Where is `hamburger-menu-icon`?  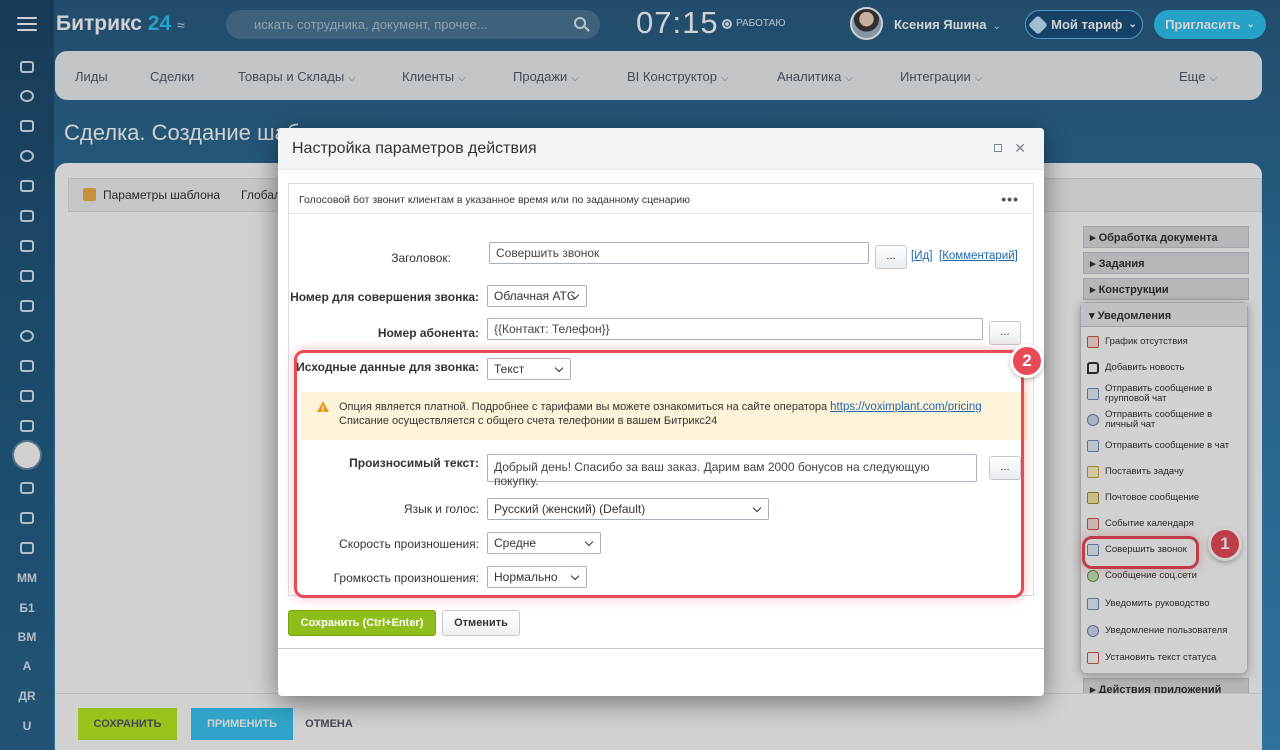
hamburger-menu-icon is located at coordinates (27, 24).